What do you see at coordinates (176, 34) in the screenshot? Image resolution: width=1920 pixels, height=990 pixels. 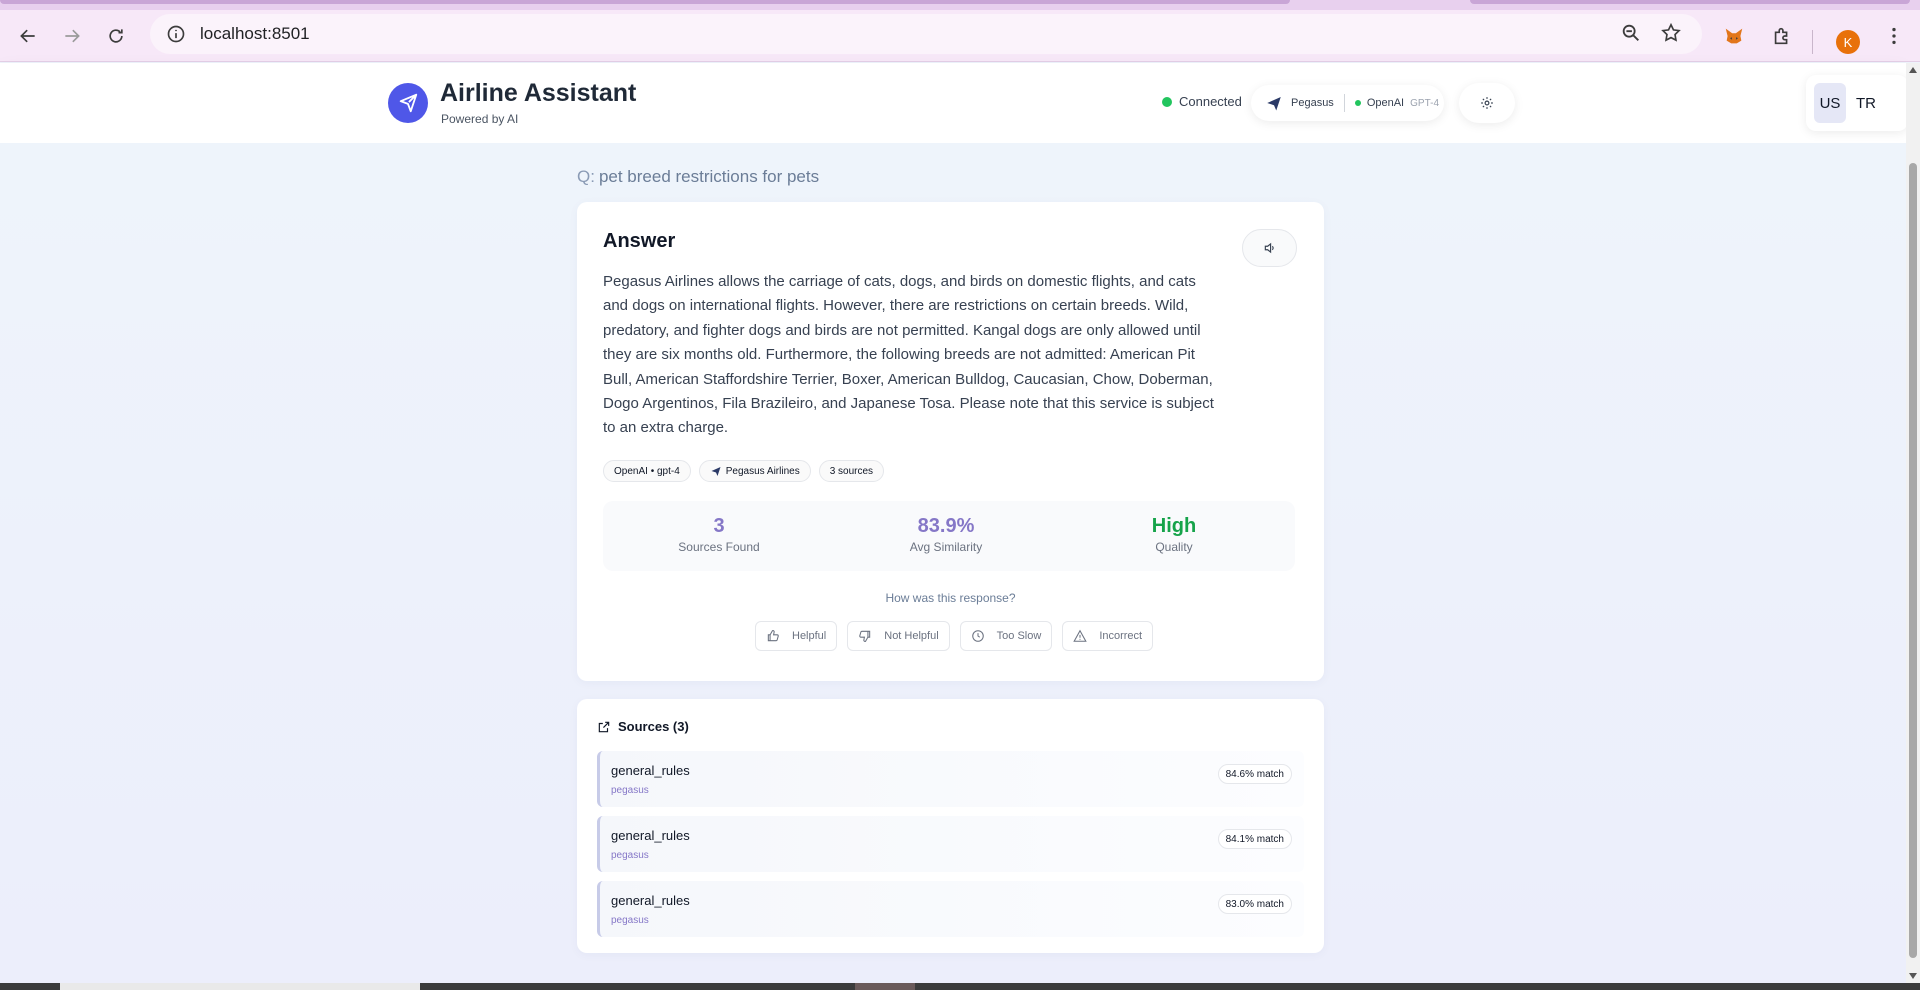 I see `site-info-icon` at bounding box center [176, 34].